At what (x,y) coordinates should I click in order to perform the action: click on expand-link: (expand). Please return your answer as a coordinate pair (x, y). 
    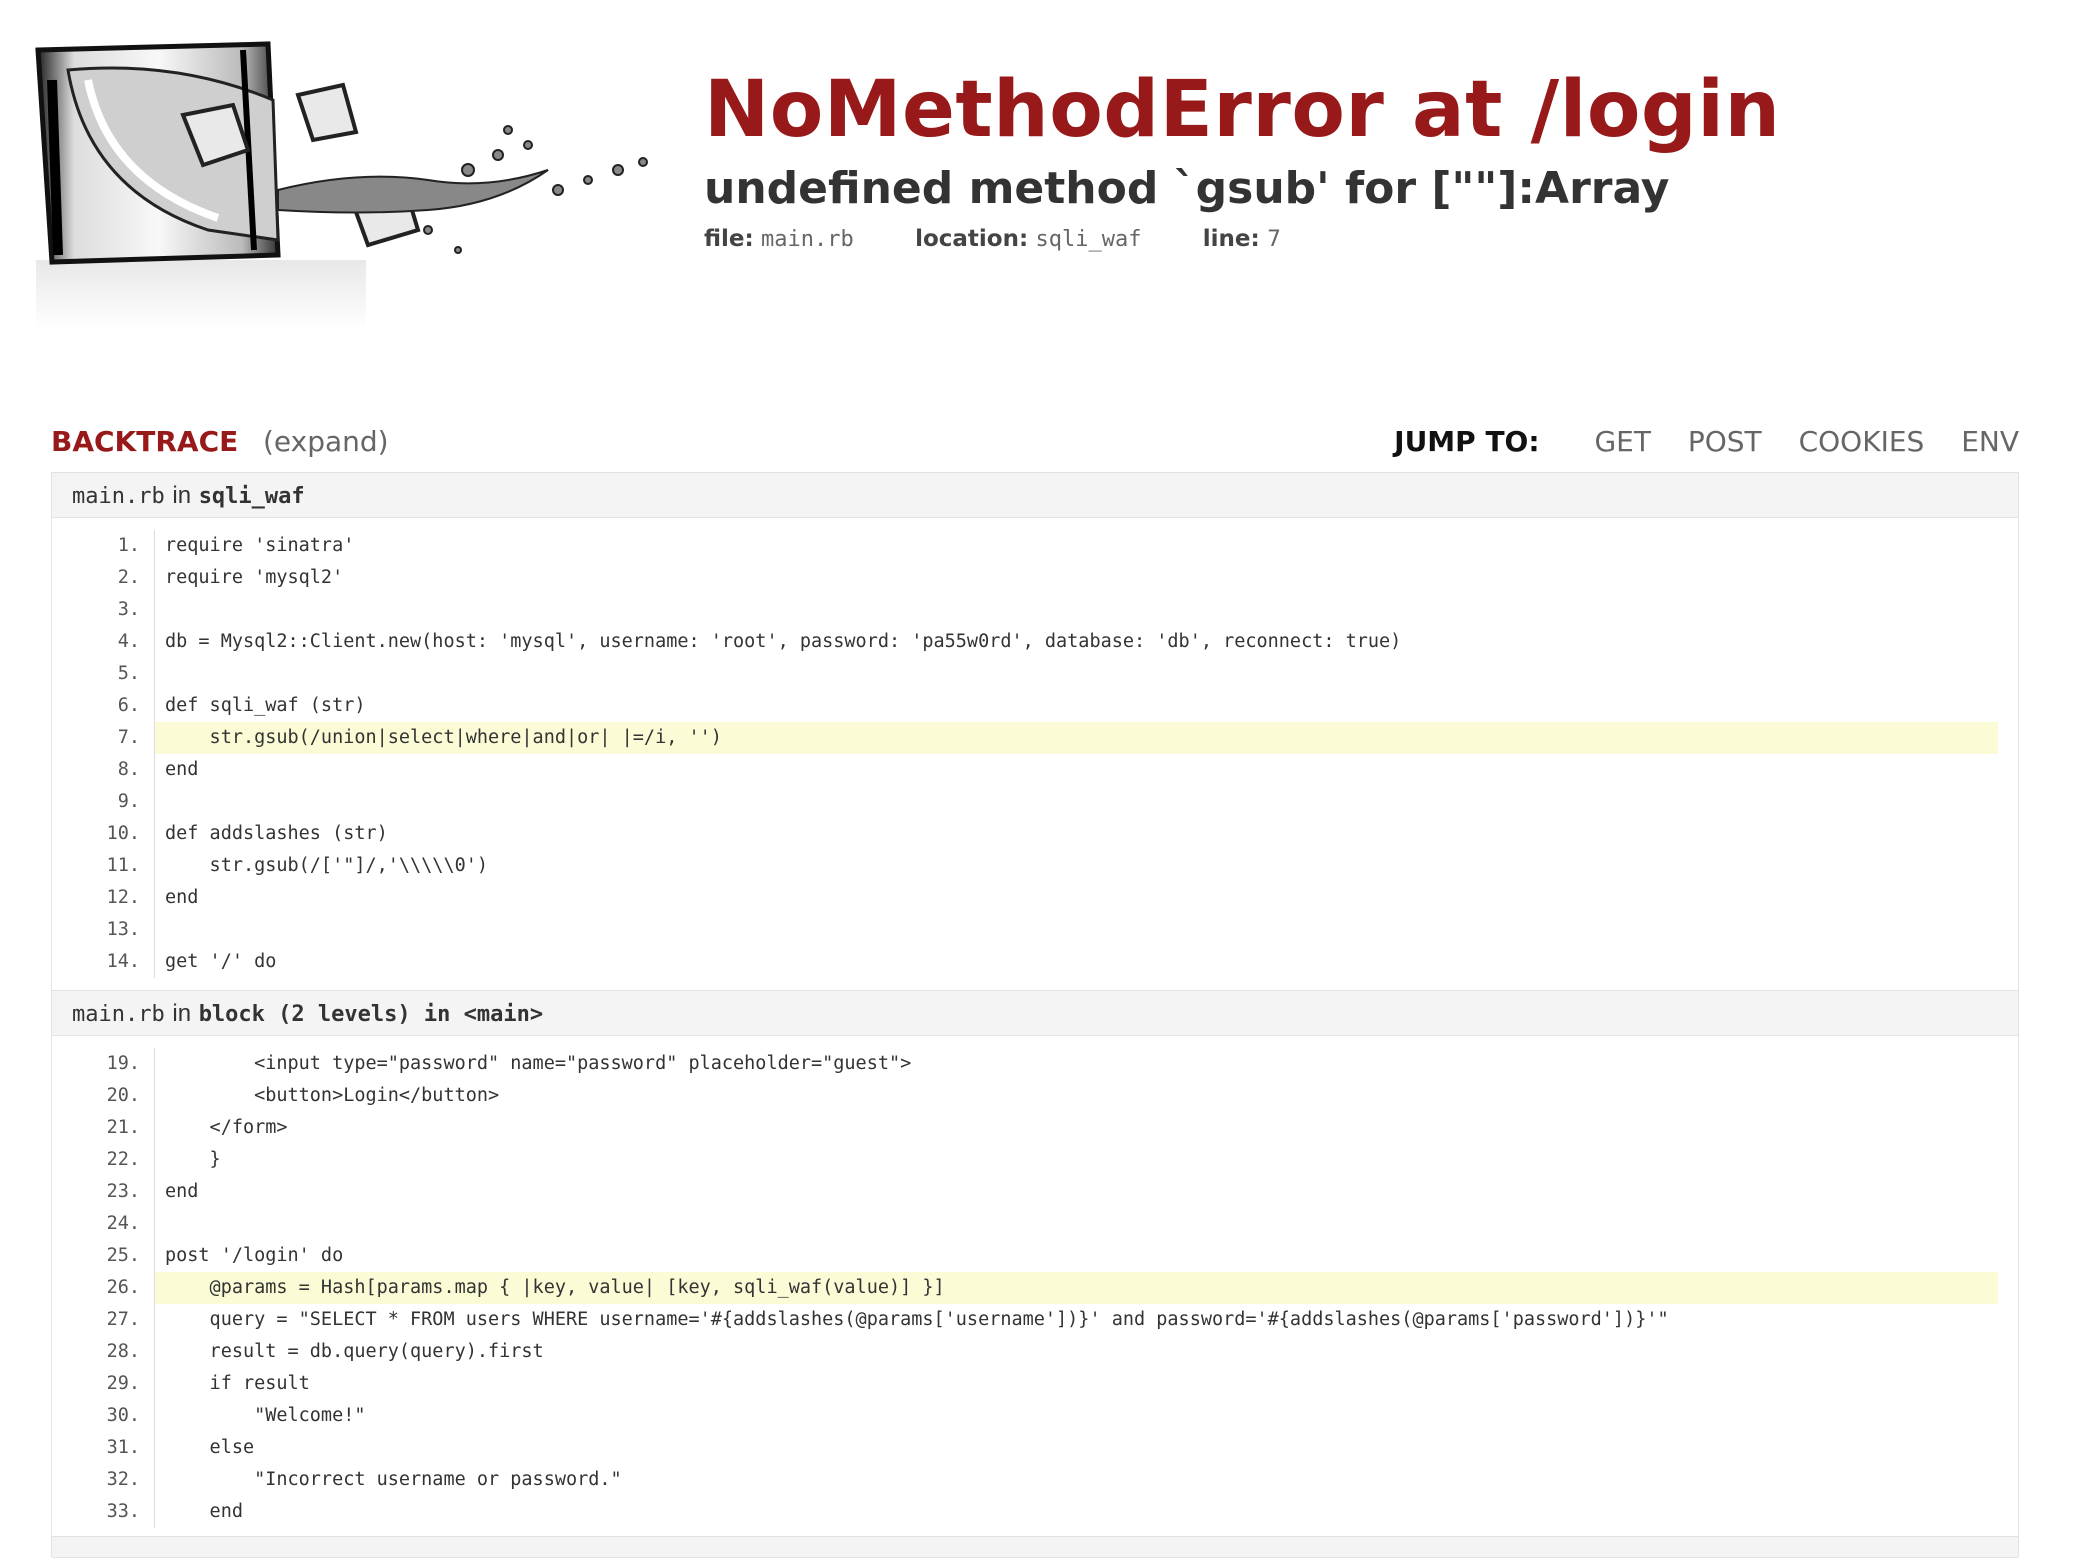
    Looking at the image, I should click on (326, 442).